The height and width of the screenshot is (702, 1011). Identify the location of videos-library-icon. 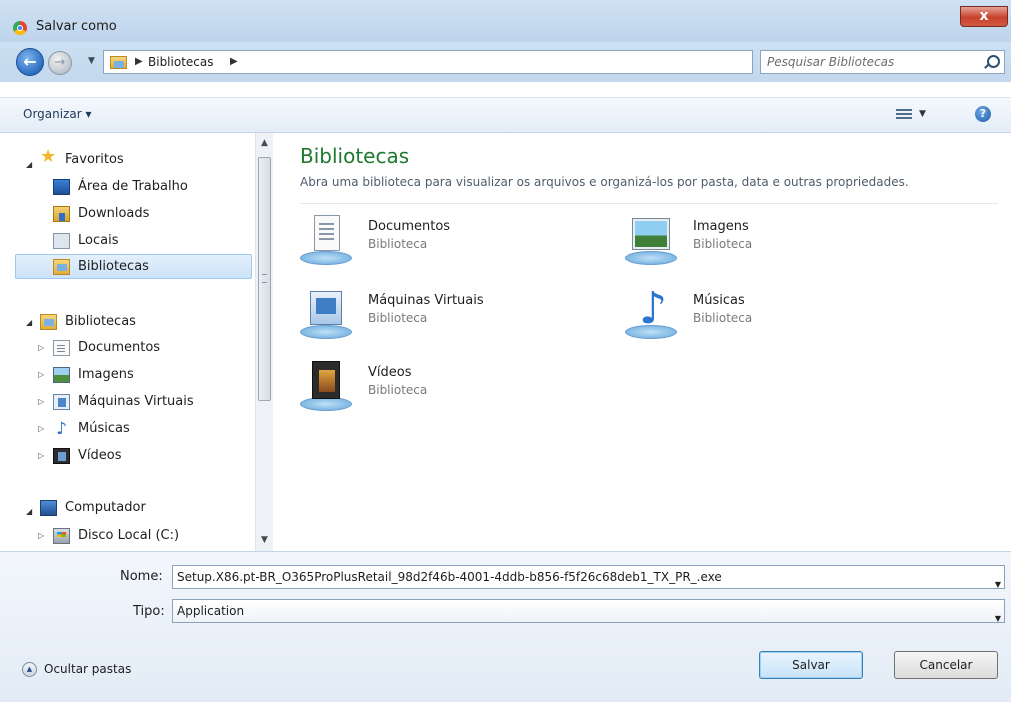
(326, 386).